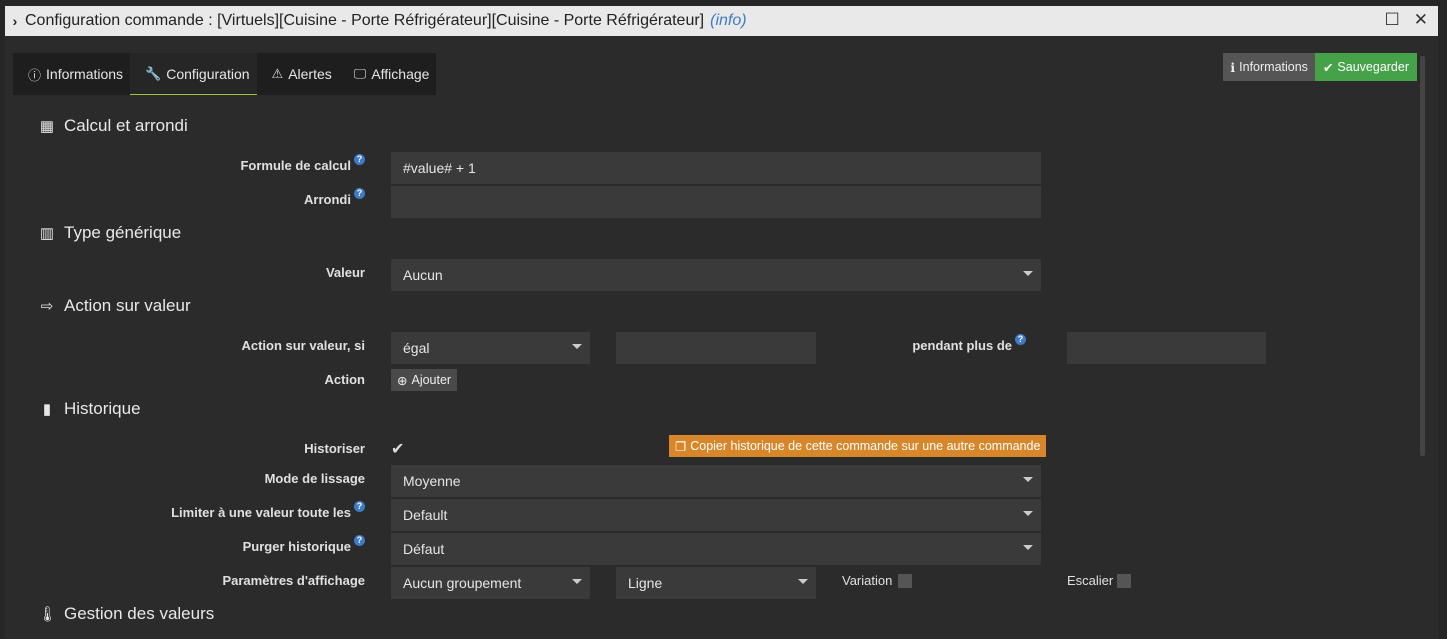  I want to click on limiter-select: Default, so click(716, 515).